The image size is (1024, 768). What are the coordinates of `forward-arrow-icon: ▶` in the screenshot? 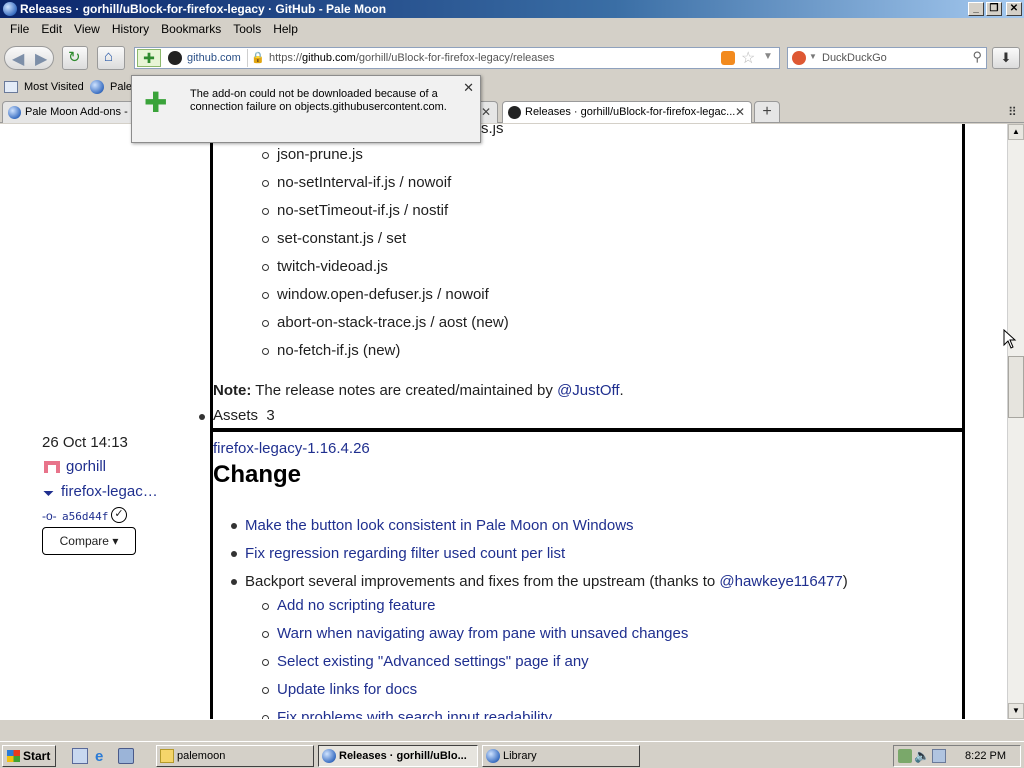 It's located at (41, 59).